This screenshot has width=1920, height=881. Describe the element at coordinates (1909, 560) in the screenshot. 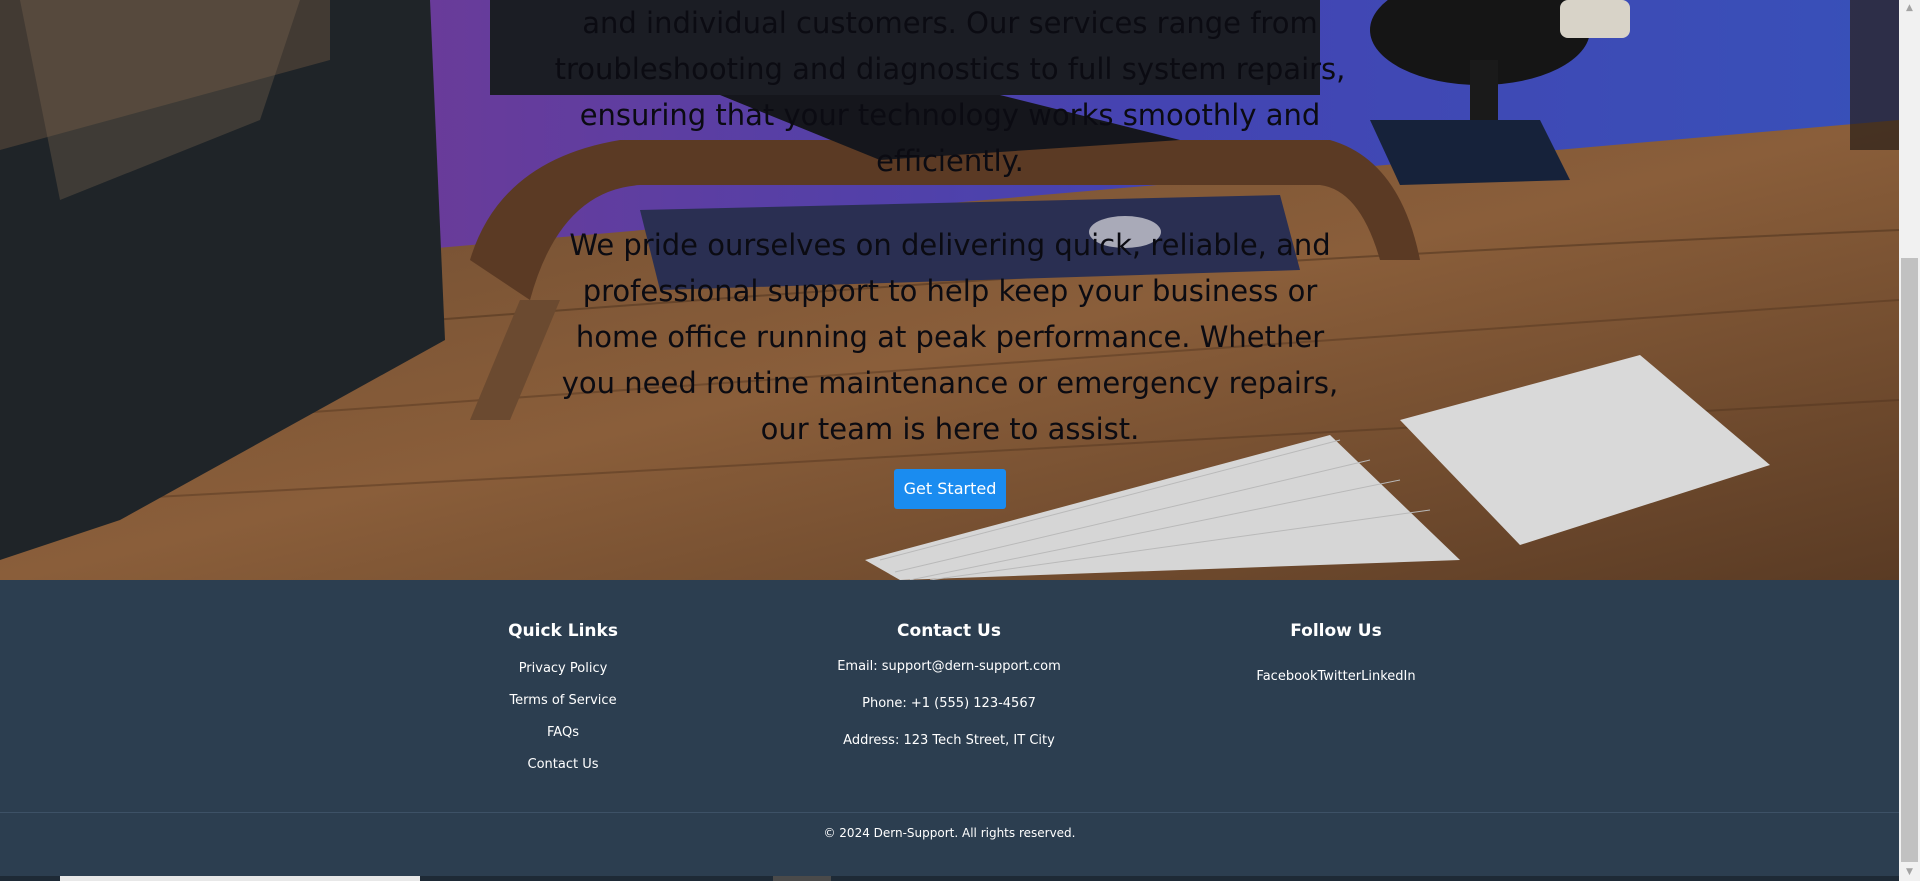

I see `scroll-thumb` at that location.